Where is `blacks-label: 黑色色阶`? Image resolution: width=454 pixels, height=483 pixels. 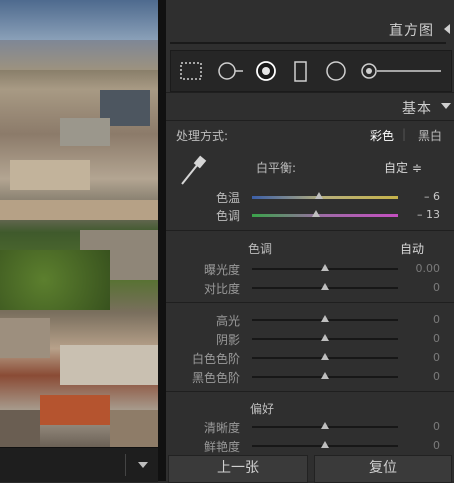
blacks-label: 黑色色阶 is located at coordinates (216, 378).